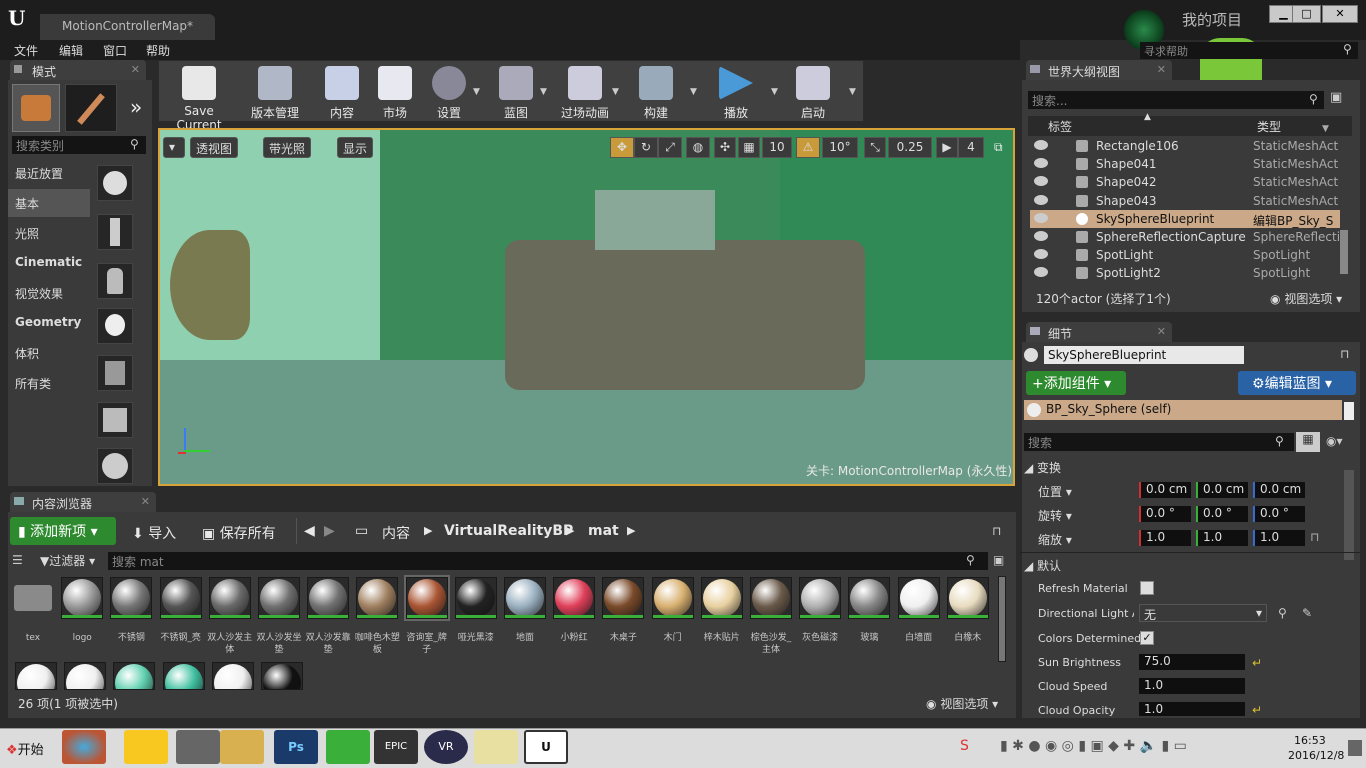  Describe the element at coordinates (1042, 565) in the screenshot. I see `default-section-header: ◢ 默认` at that location.